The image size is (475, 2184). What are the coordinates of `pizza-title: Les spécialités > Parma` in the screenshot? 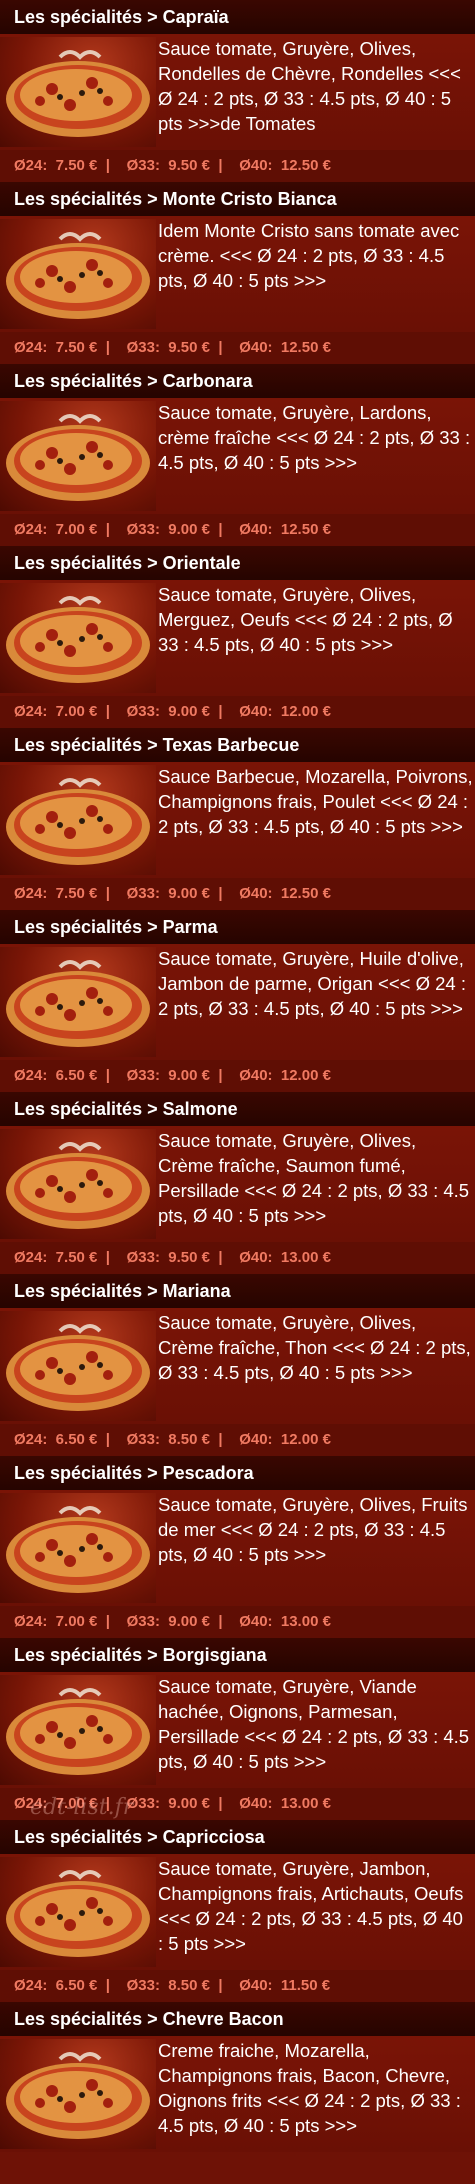 It's located at (237, 927).